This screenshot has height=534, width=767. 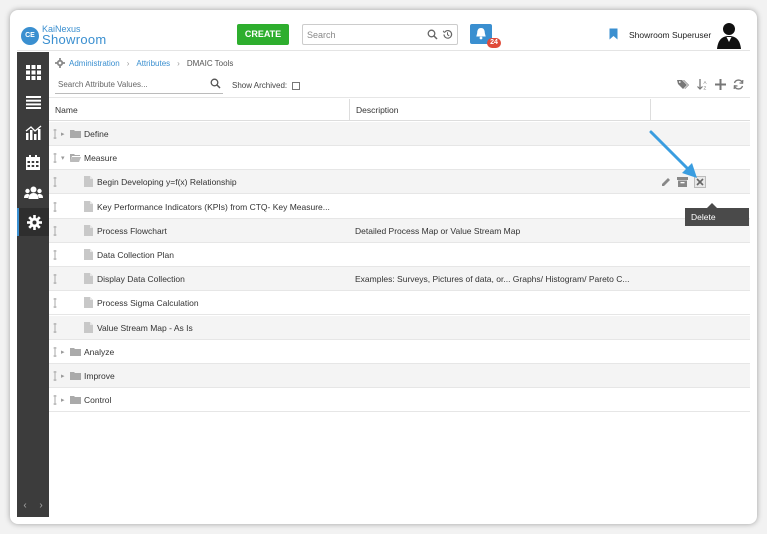 What do you see at coordinates (683, 85) in the screenshot?
I see `tags-icon` at bounding box center [683, 85].